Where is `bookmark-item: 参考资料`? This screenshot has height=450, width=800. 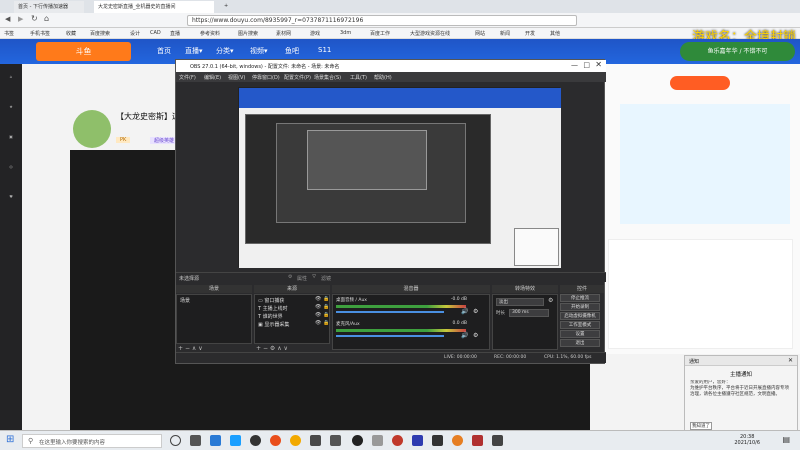
bookmark-item: 参考资料 is located at coordinates (210, 33).